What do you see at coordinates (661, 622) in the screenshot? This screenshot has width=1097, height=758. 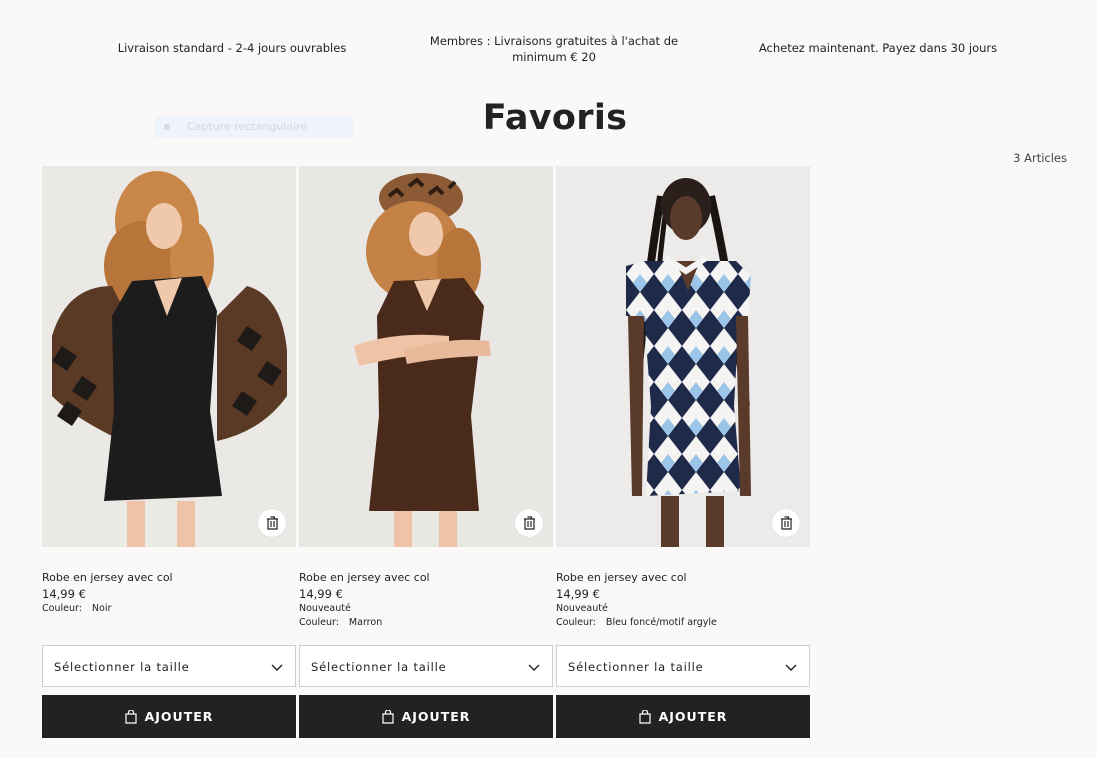 I see `color-value: Bleu foncé/motif argyle` at bounding box center [661, 622].